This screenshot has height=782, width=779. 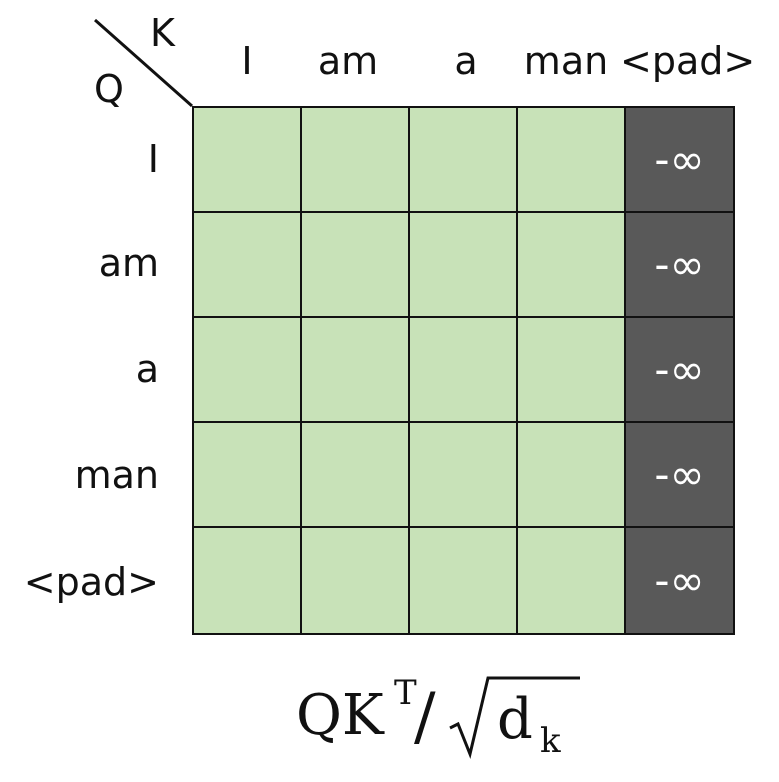 I want to click on row-label-a: a, so click(x=147, y=369).